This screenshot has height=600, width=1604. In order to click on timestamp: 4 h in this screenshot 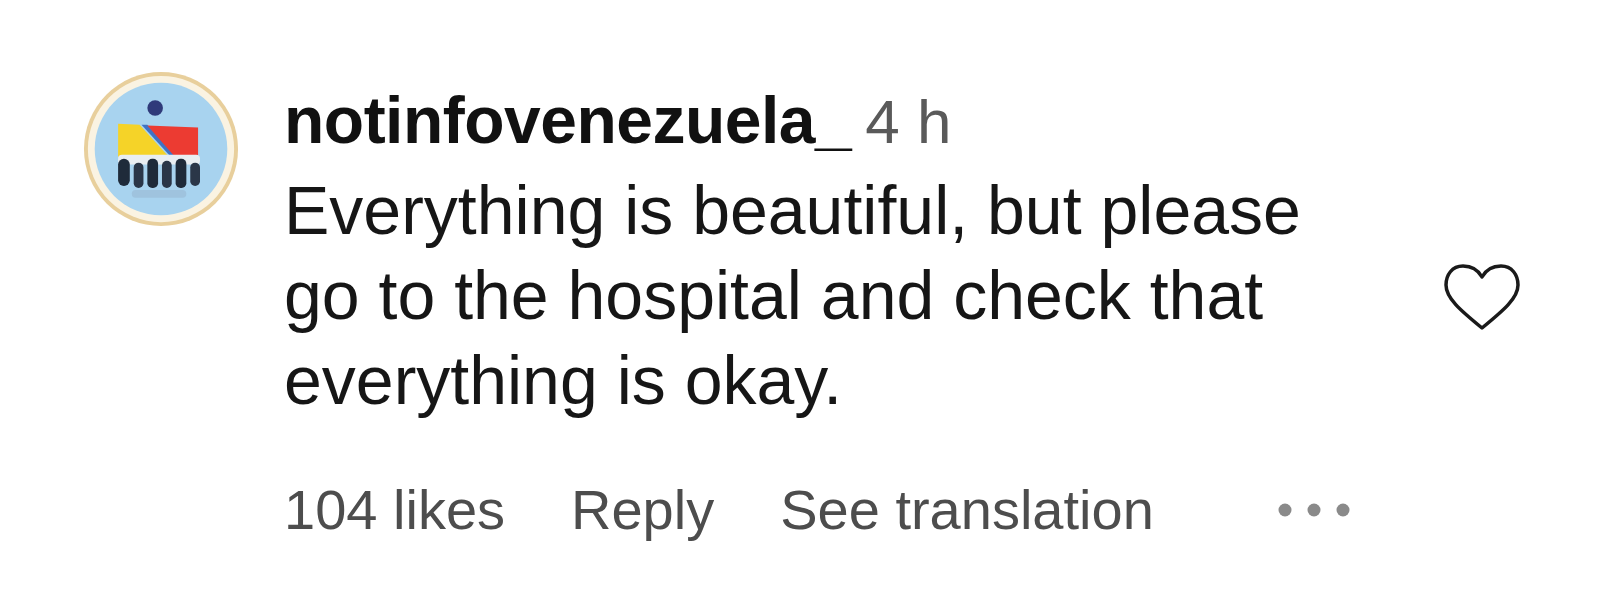, I will do `click(908, 122)`.